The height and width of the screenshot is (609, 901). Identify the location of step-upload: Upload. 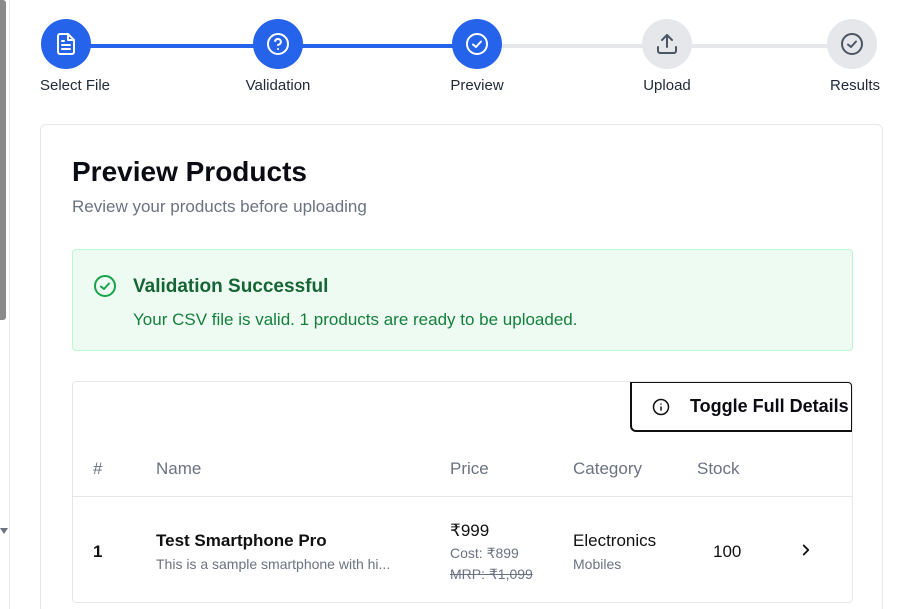
(667, 56).